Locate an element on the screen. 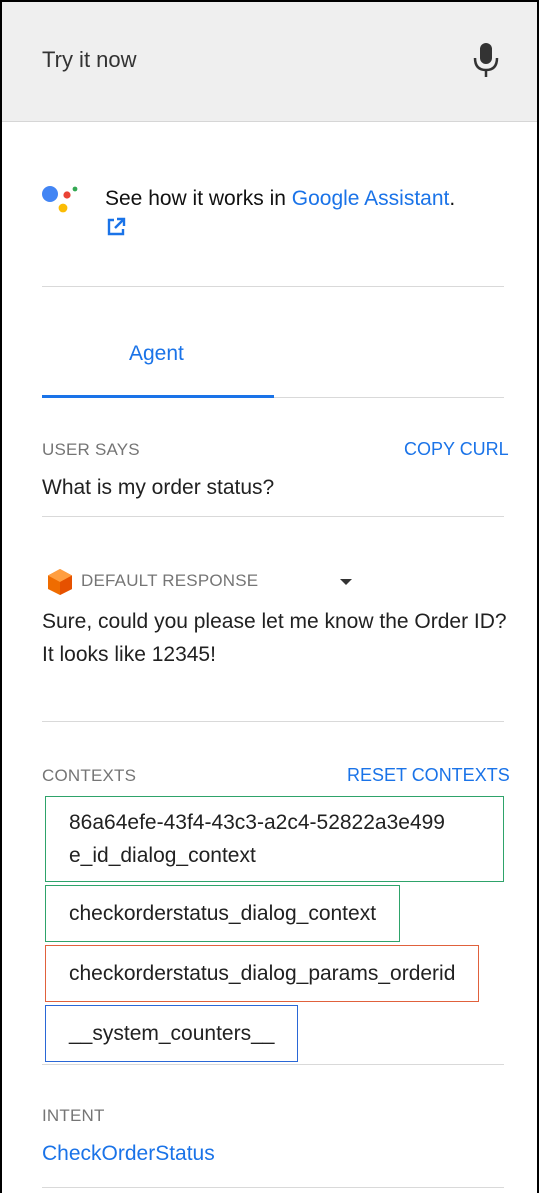 The height and width of the screenshot is (1193, 543). external-link-icon is located at coordinates (116, 227).